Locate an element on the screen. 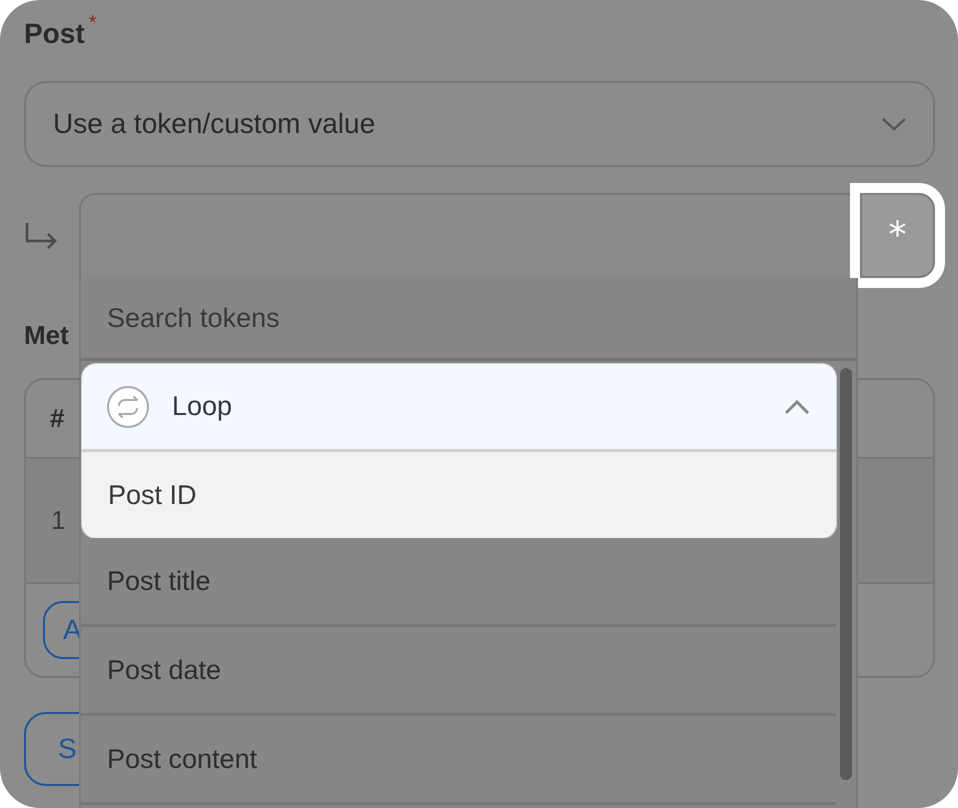 The width and height of the screenshot is (958, 808). value-select: Use a token/custom value is located at coordinates (479, 124).